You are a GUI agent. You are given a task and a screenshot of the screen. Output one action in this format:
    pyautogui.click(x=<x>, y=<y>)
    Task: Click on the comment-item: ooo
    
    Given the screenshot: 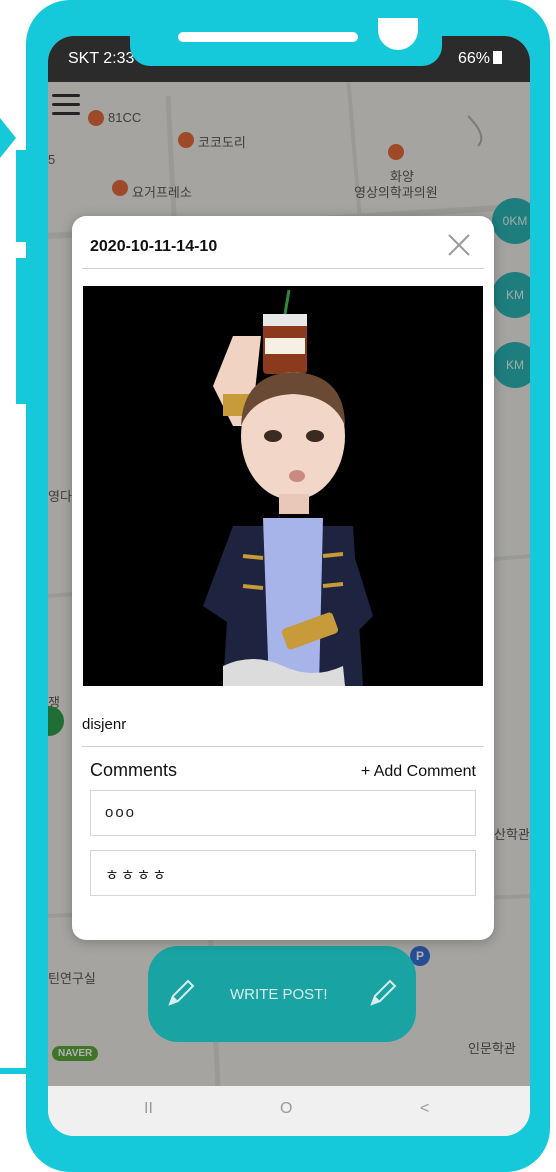 What is the action you would take?
    pyautogui.click(x=283, y=813)
    